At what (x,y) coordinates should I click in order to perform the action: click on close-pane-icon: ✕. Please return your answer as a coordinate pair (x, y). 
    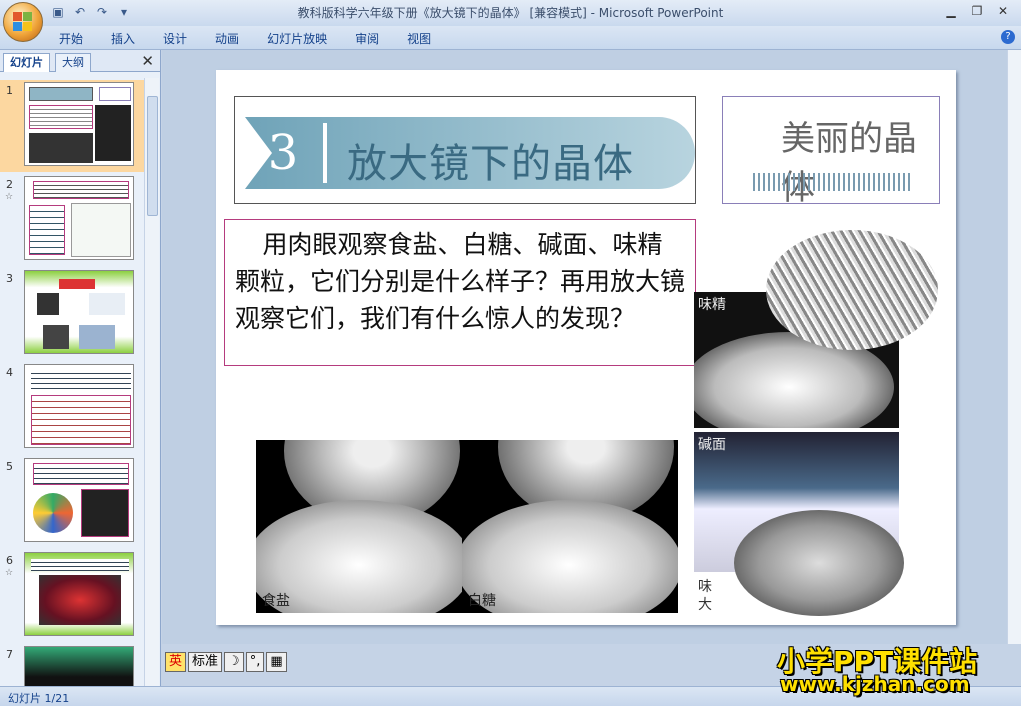
    Looking at the image, I should click on (147, 61).